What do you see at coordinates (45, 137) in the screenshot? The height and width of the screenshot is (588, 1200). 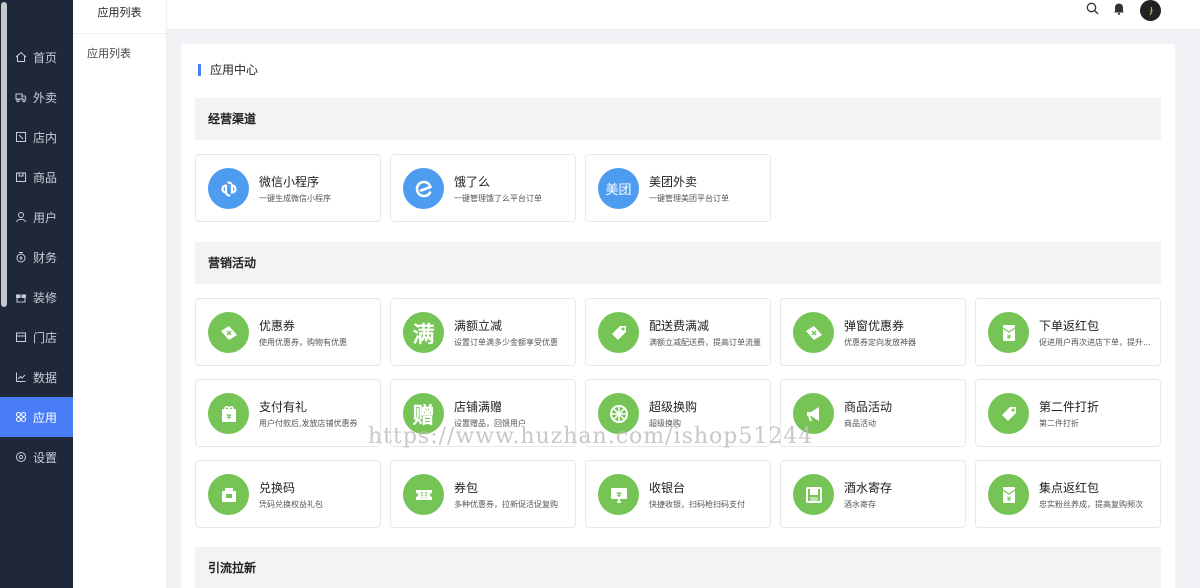 I see `sidebar-item-label: 店内` at bounding box center [45, 137].